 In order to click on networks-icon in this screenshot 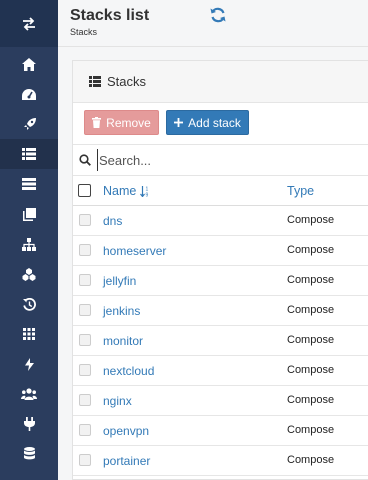, I will do `click(29, 244)`.